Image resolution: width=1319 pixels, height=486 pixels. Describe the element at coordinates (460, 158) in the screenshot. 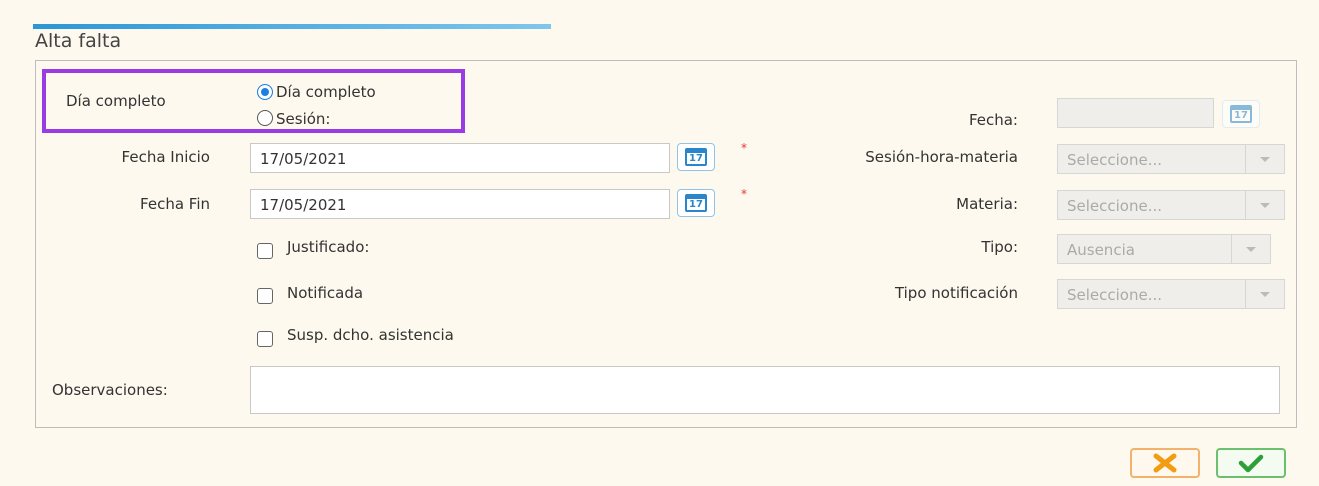

I see `fecha-inicio-input: 17/05/2021` at that location.